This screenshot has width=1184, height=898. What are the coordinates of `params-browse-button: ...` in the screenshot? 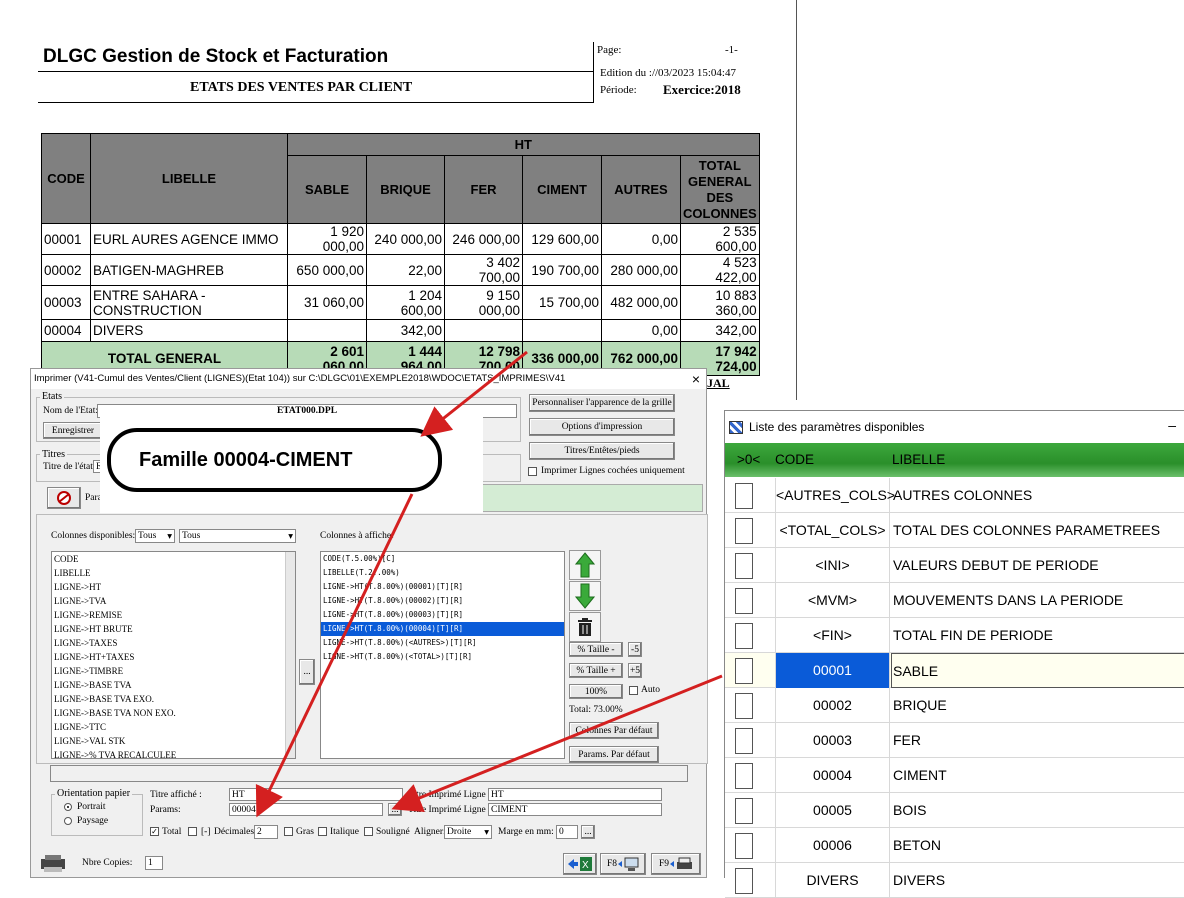 It's located at (395, 809).